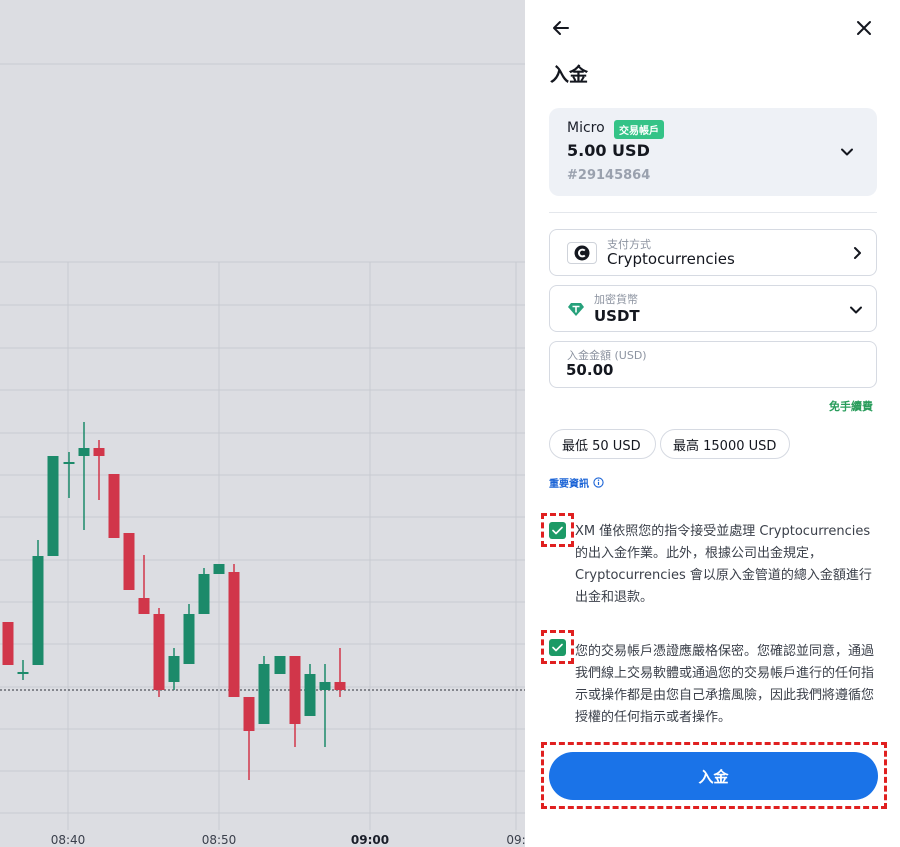 This screenshot has width=900, height=847. What do you see at coordinates (370, 840) in the screenshot?
I see `time-tick-label: 09:00` at bounding box center [370, 840].